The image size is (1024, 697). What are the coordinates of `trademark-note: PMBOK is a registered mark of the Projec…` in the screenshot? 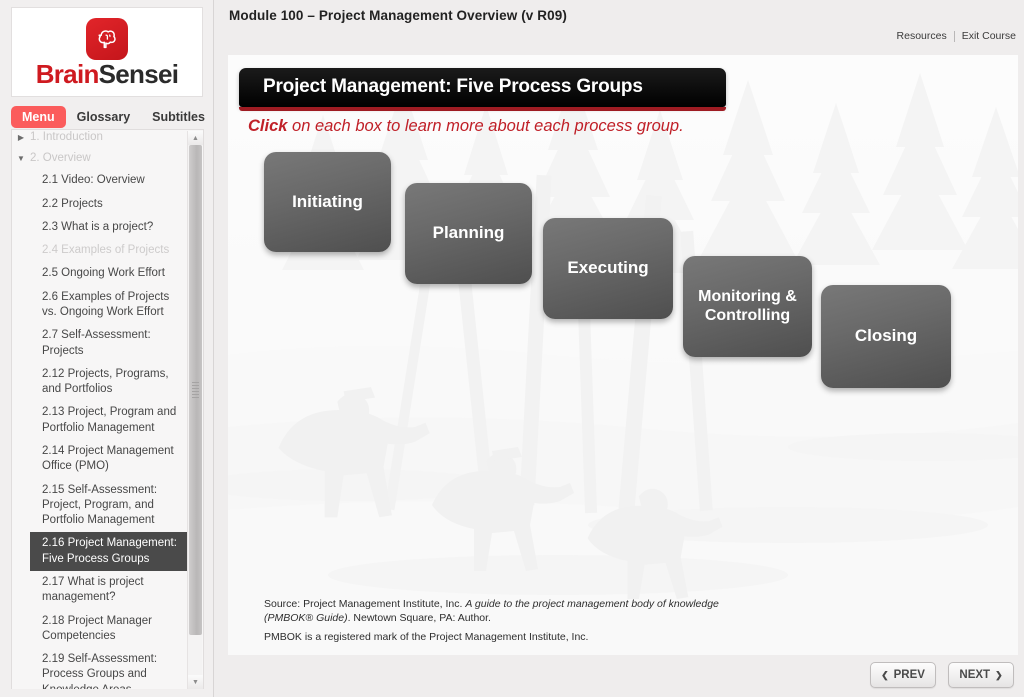 It's located at (426, 637).